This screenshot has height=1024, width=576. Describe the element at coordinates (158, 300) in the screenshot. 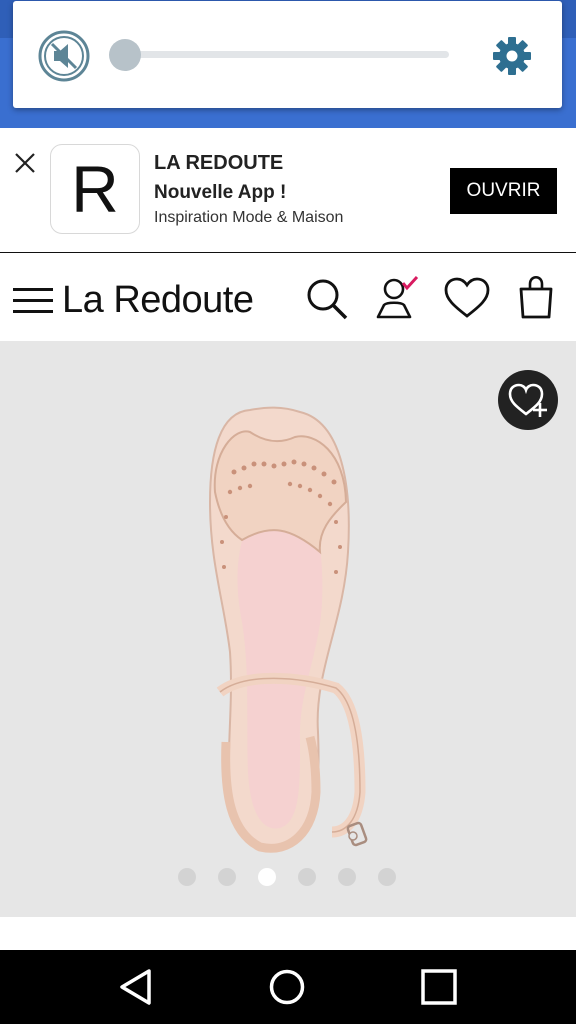

I see `site-logo: La Redoute` at that location.